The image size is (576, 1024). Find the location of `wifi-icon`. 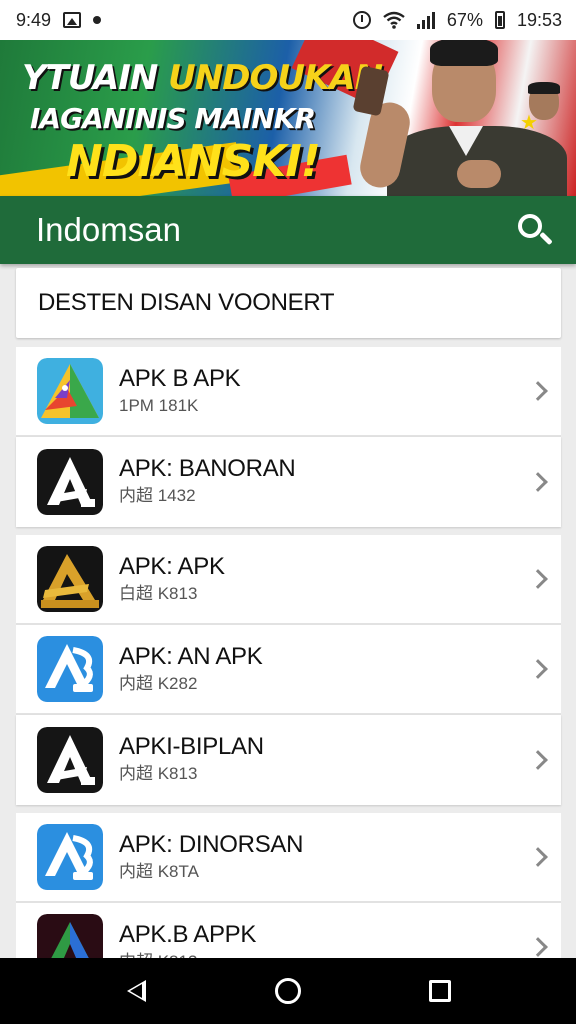

wifi-icon is located at coordinates (394, 20).